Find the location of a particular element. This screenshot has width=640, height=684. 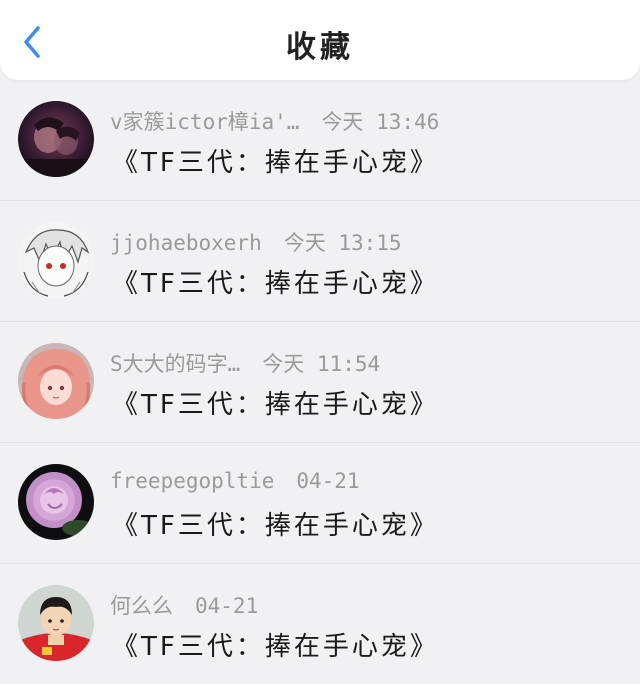

item-meta: 何么么 04-21 is located at coordinates (184, 604).